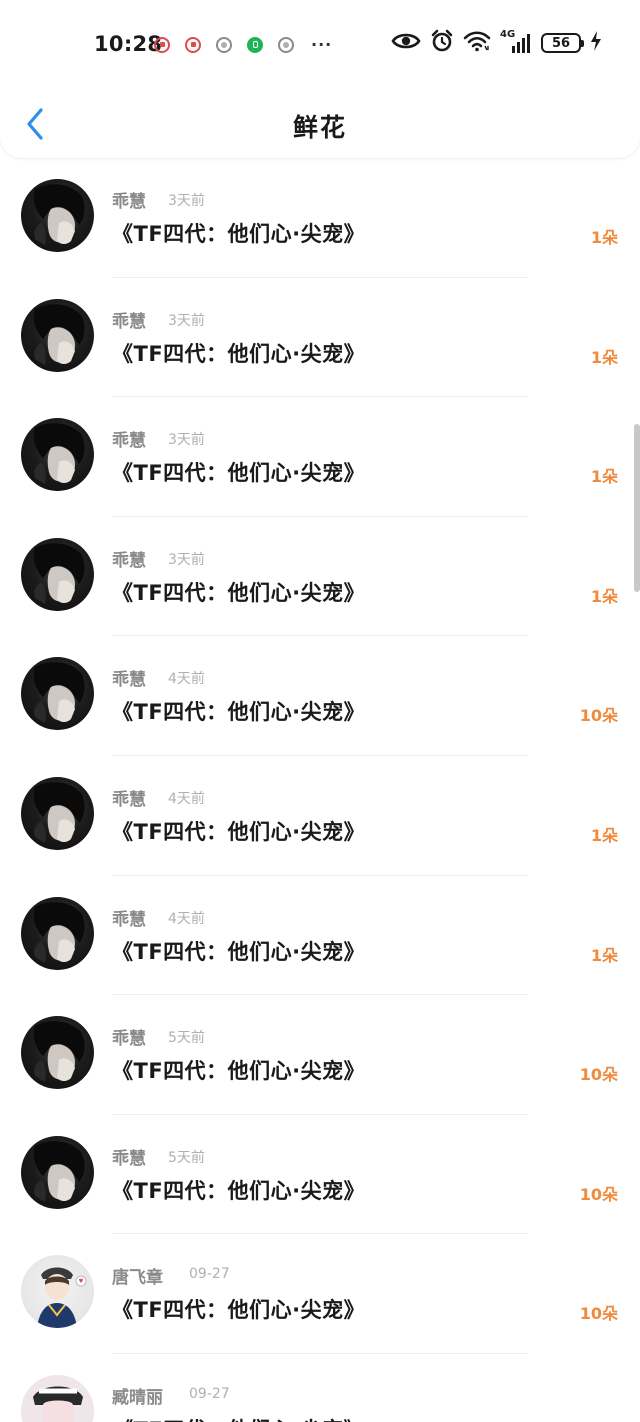 The width and height of the screenshot is (640, 1422). I want to click on status-bar: 10:28 ··· 4G 56, so click(320, 44).